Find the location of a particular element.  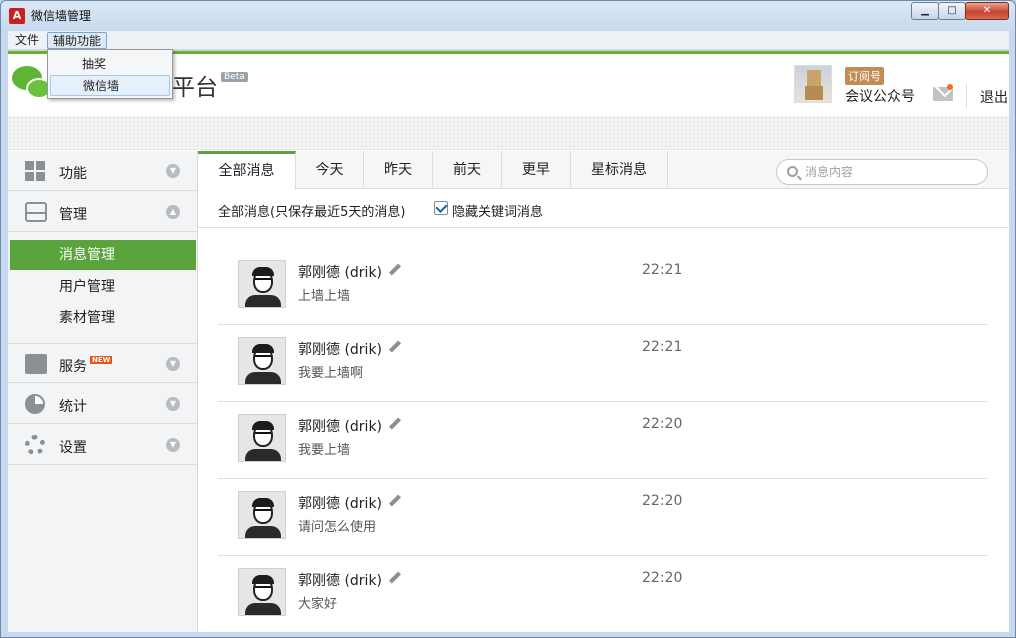

hide-keyword-label: 隐藏关键词消息 is located at coordinates (497, 210).